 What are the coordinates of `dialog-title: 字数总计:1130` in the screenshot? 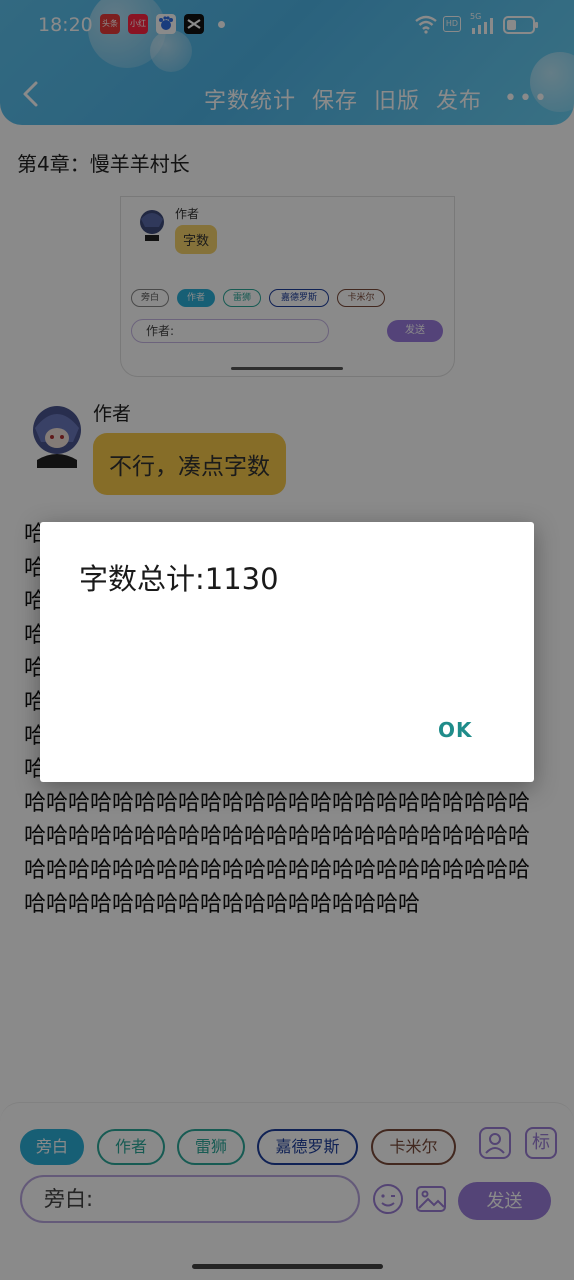 It's located at (179, 579).